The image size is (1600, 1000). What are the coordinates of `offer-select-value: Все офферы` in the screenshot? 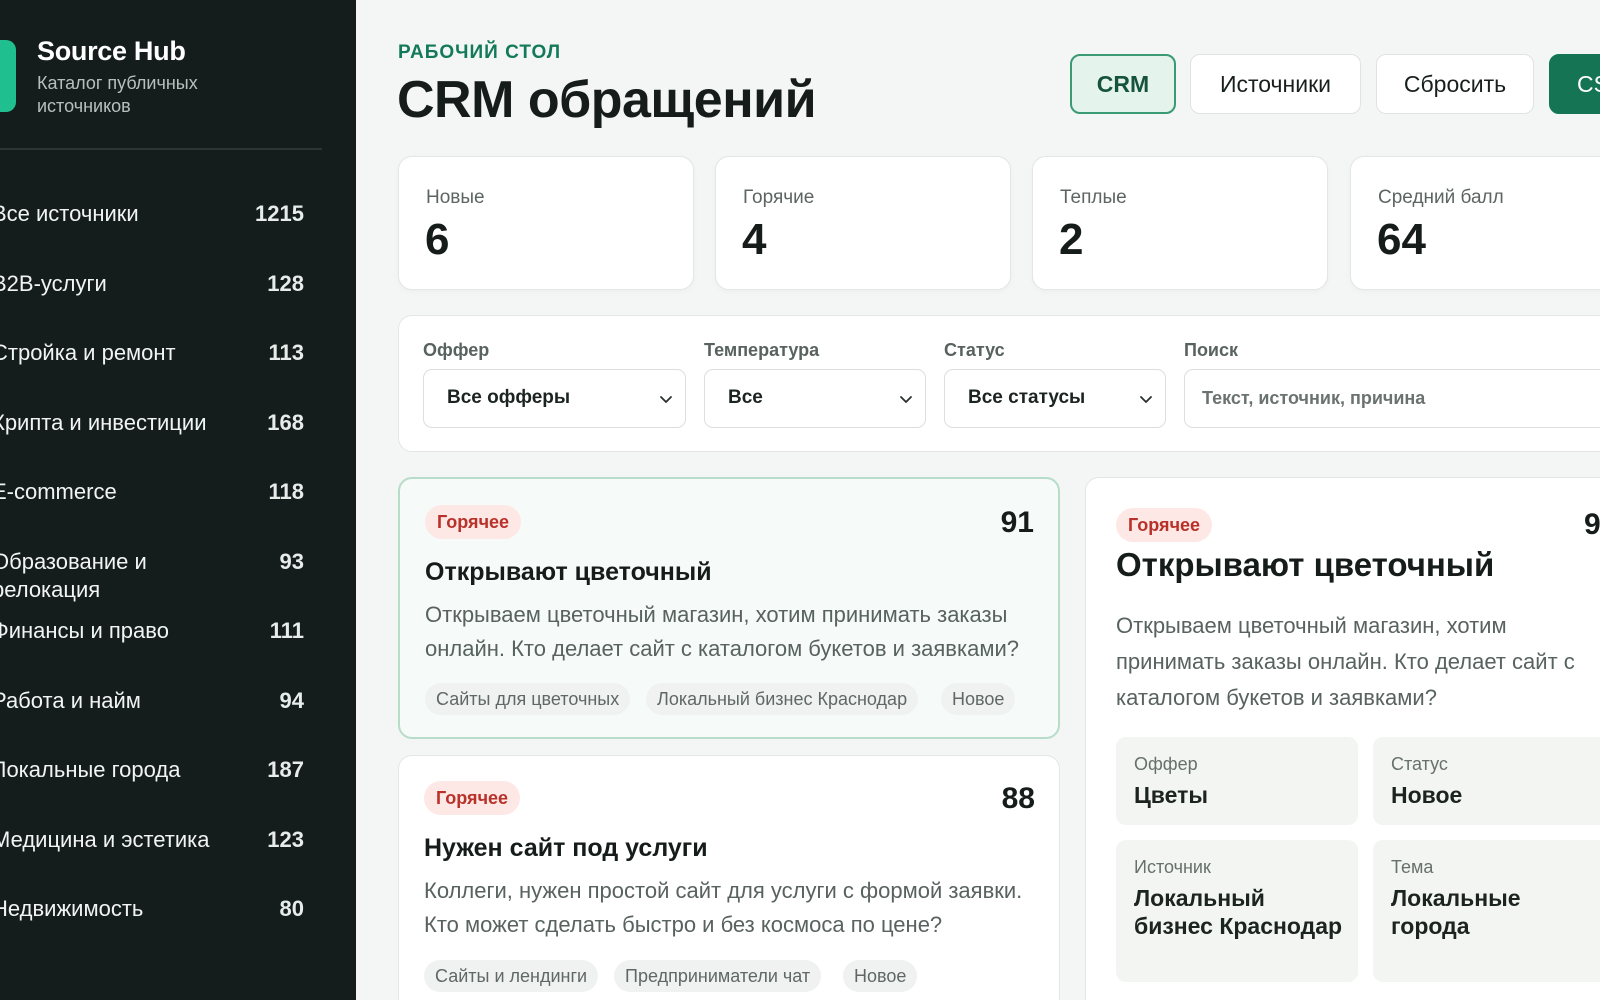 It's located at (509, 397).